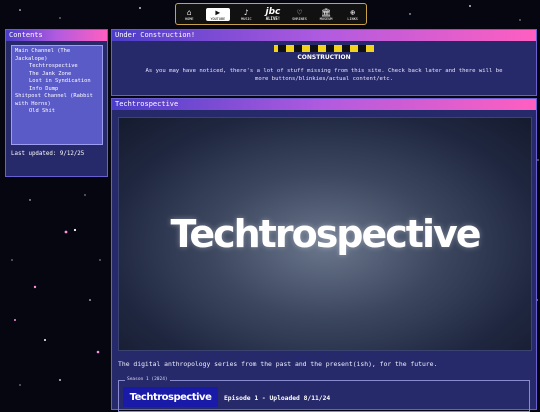 This screenshot has height=412, width=540. Describe the element at coordinates (147, 379) in the screenshot. I see `season-label: Season 1 (2024)` at that location.